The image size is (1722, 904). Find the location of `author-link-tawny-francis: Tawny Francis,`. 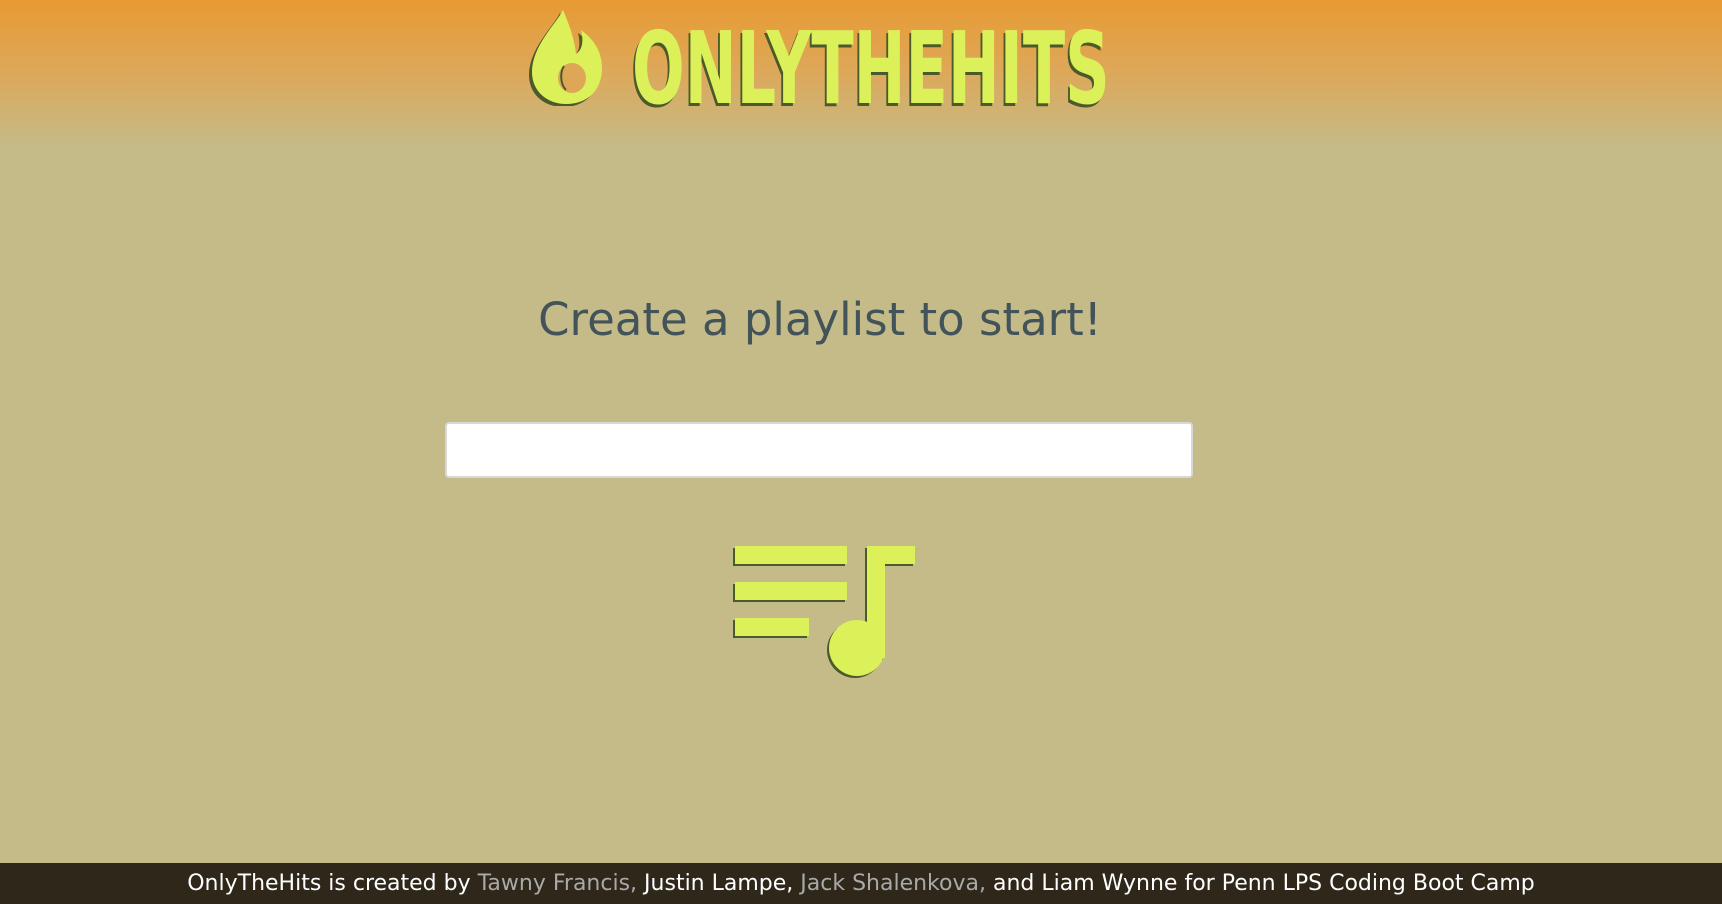

author-link-tawny-francis: Tawny Francis, is located at coordinates (557, 883).